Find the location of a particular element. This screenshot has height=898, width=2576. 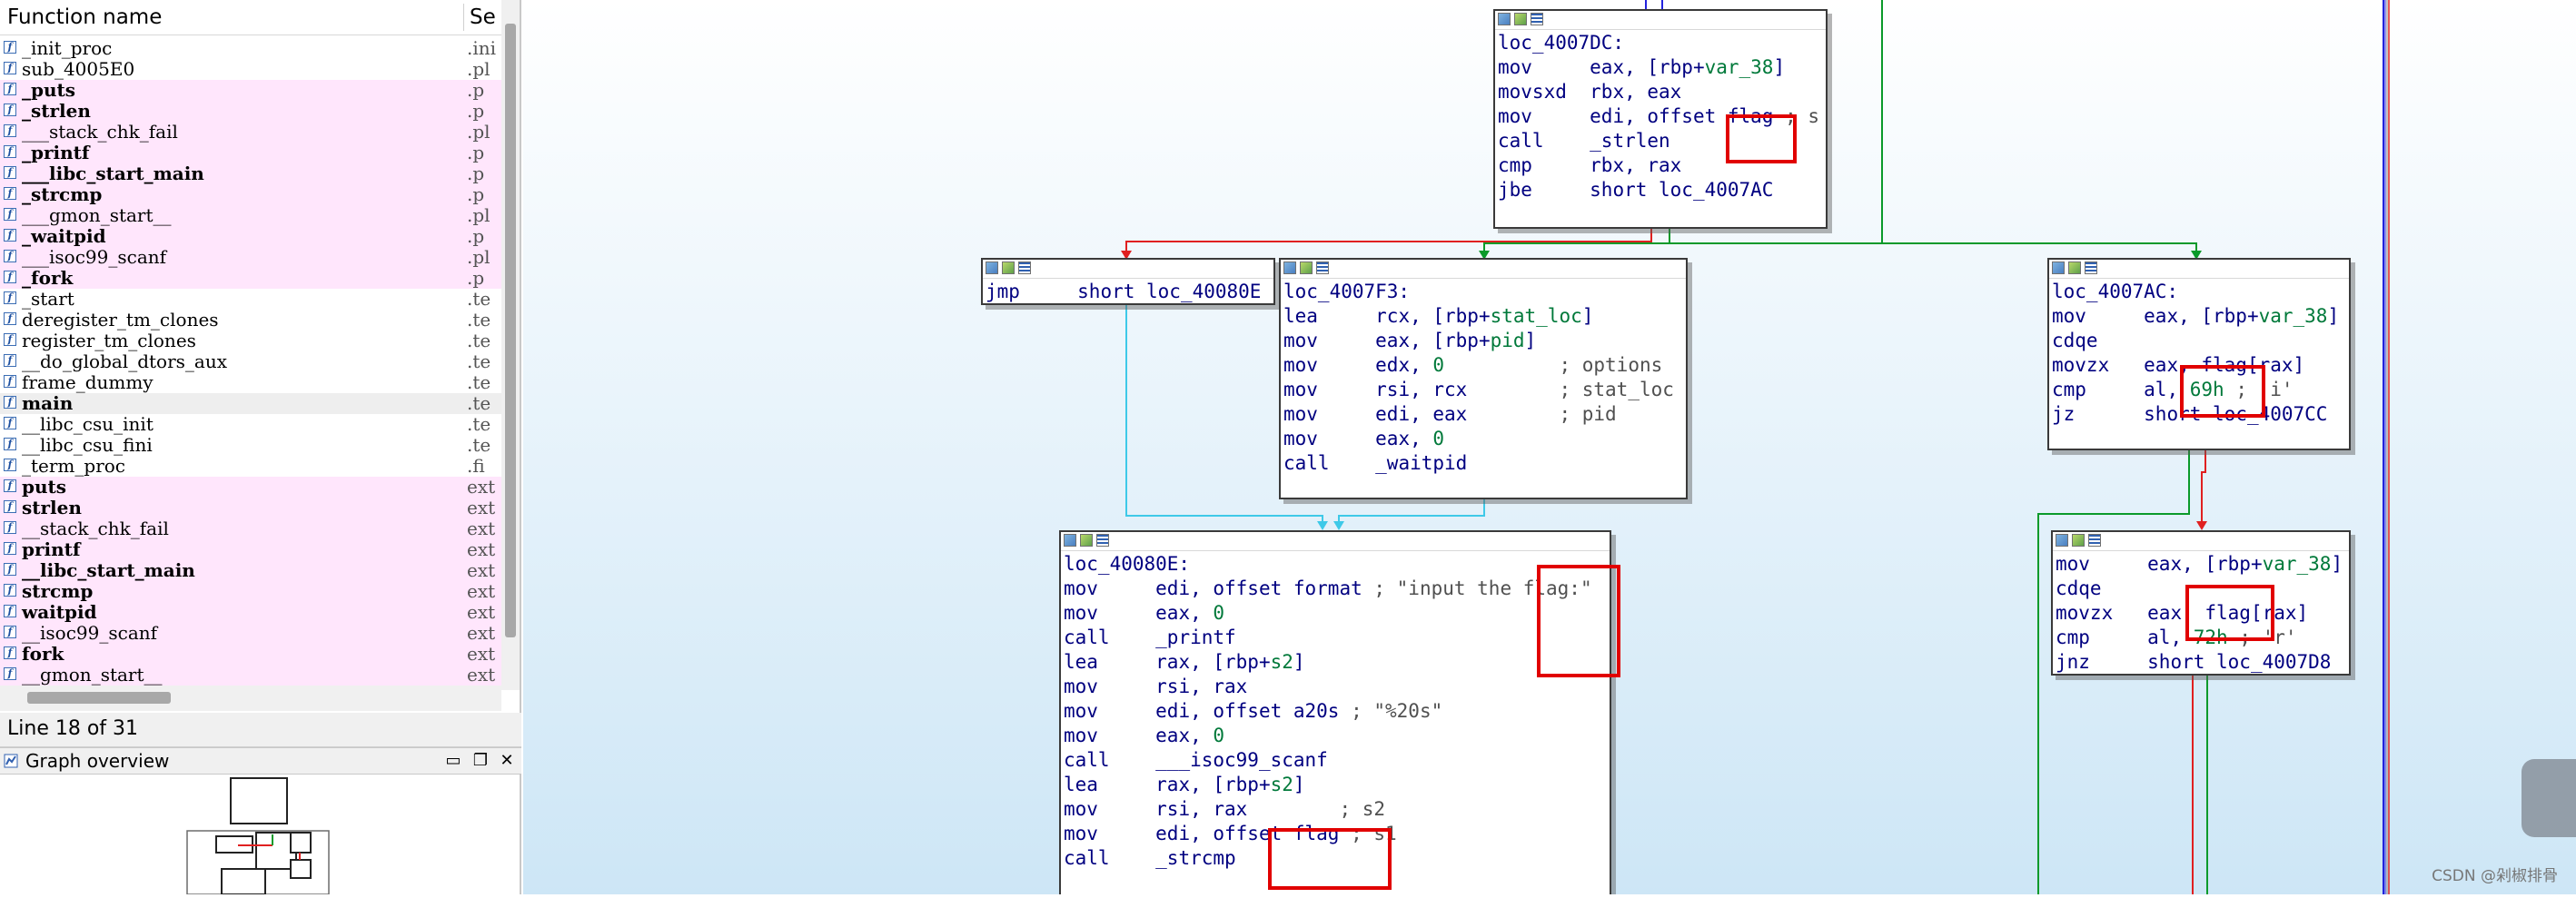

instruction-line: lea rcx, [rbp+stat_loc] is located at coordinates (1478, 316).